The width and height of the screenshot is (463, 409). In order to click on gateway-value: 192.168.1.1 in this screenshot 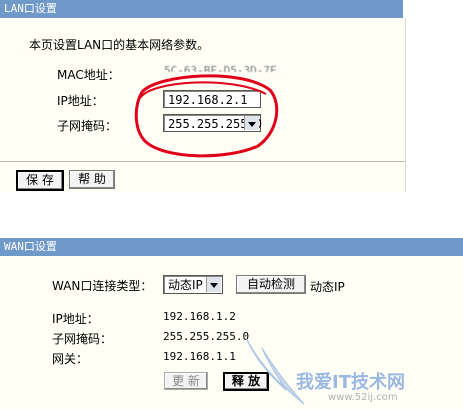, I will do `click(199, 356)`.